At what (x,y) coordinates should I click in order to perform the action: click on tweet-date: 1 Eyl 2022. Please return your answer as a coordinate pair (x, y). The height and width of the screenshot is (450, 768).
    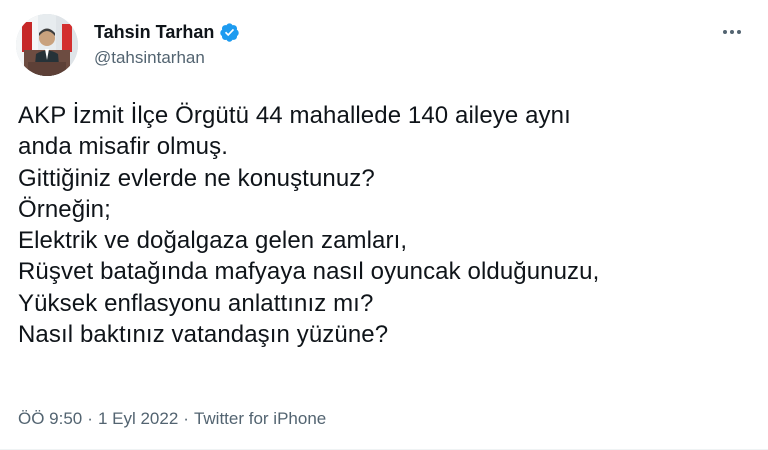
    Looking at the image, I should click on (138, 419).